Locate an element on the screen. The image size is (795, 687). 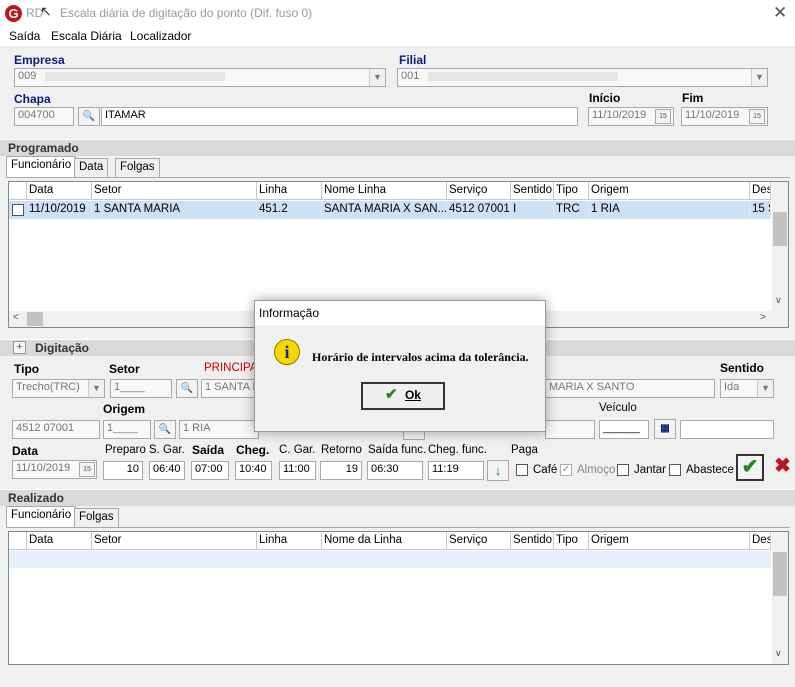
retorno-input: 19 is located at coordinates (341, 470).